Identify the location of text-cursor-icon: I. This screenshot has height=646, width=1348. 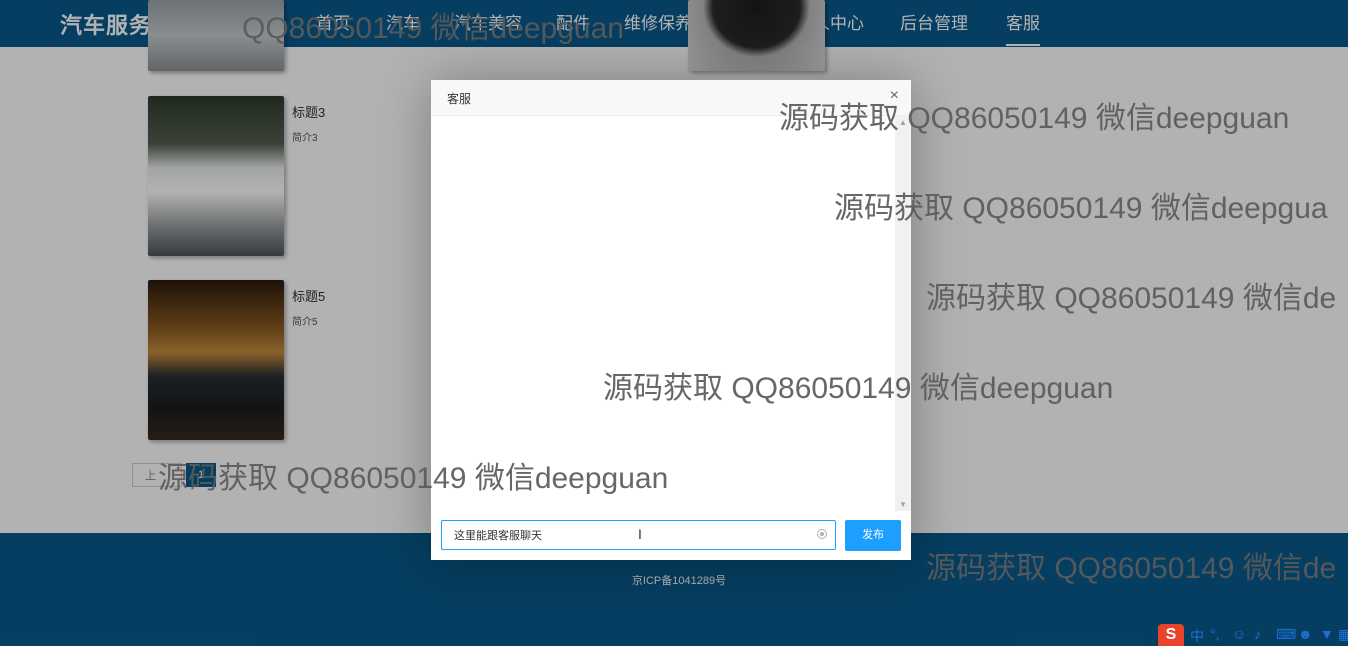
(640, 534).